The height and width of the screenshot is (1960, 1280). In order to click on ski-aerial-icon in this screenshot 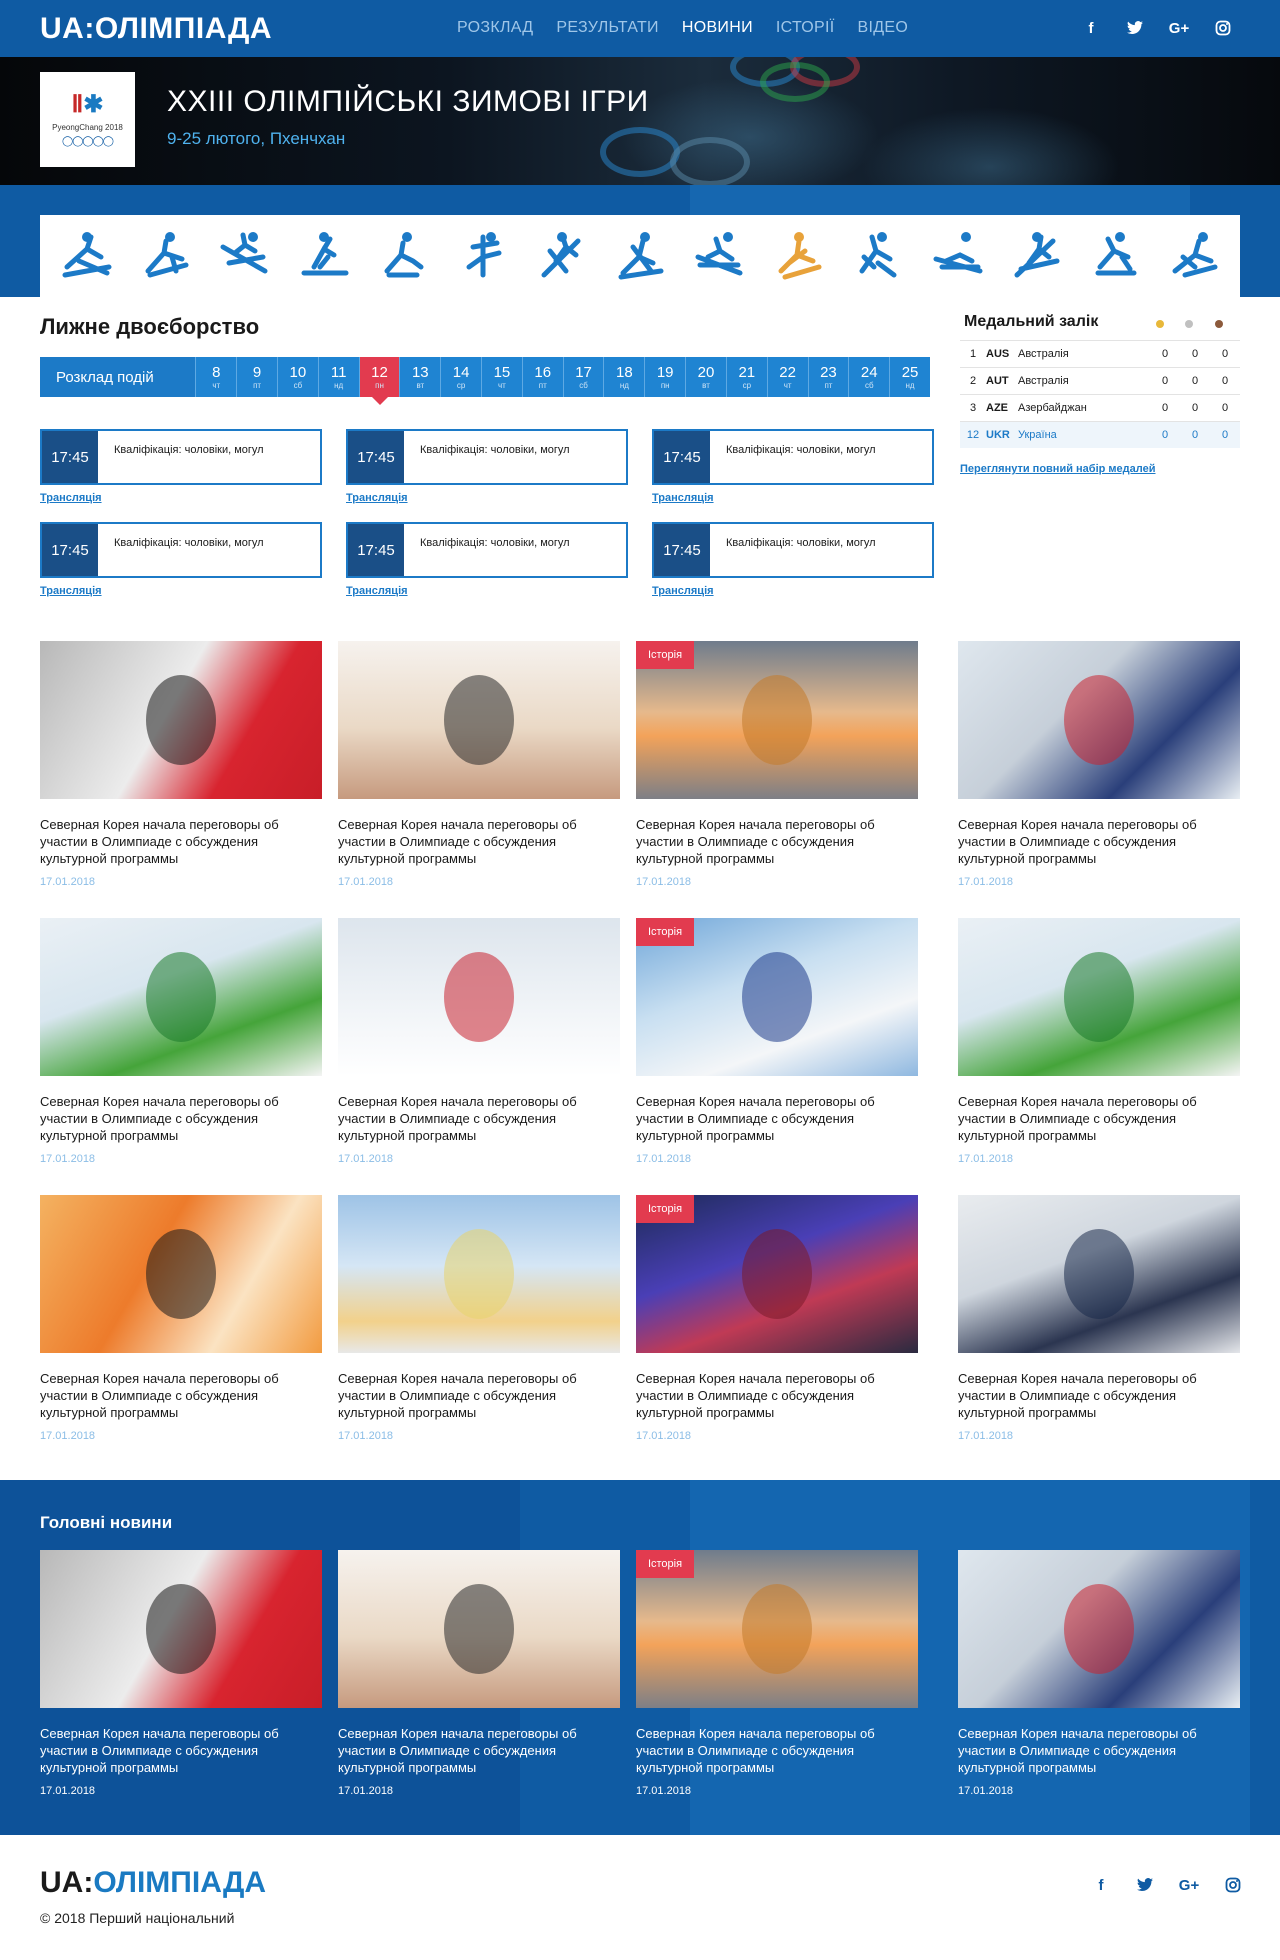, I will do `click(244, 256)`.